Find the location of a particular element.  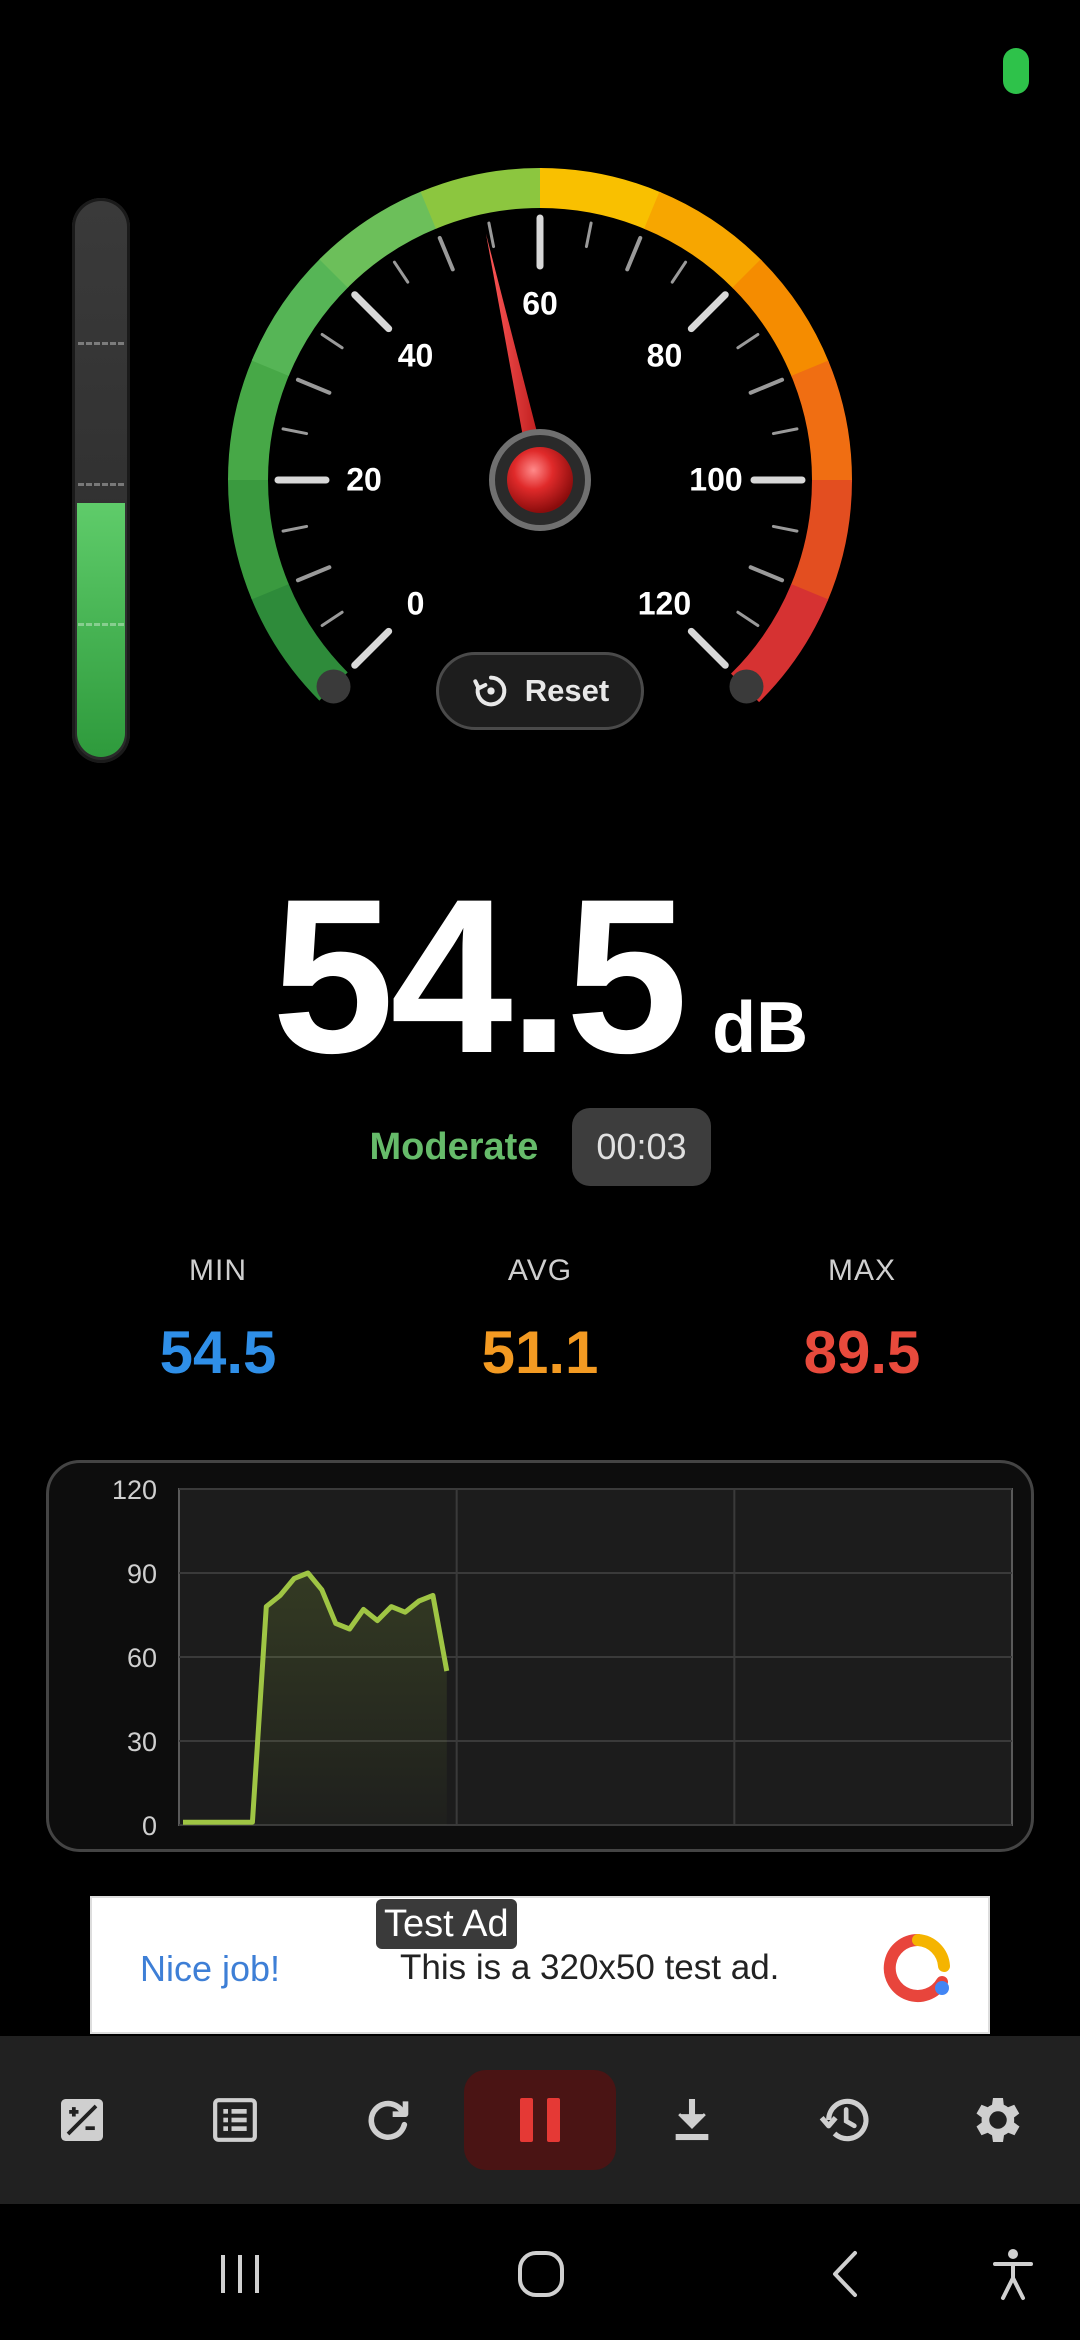

refresh-icon is located at coordinates (388, 2120).